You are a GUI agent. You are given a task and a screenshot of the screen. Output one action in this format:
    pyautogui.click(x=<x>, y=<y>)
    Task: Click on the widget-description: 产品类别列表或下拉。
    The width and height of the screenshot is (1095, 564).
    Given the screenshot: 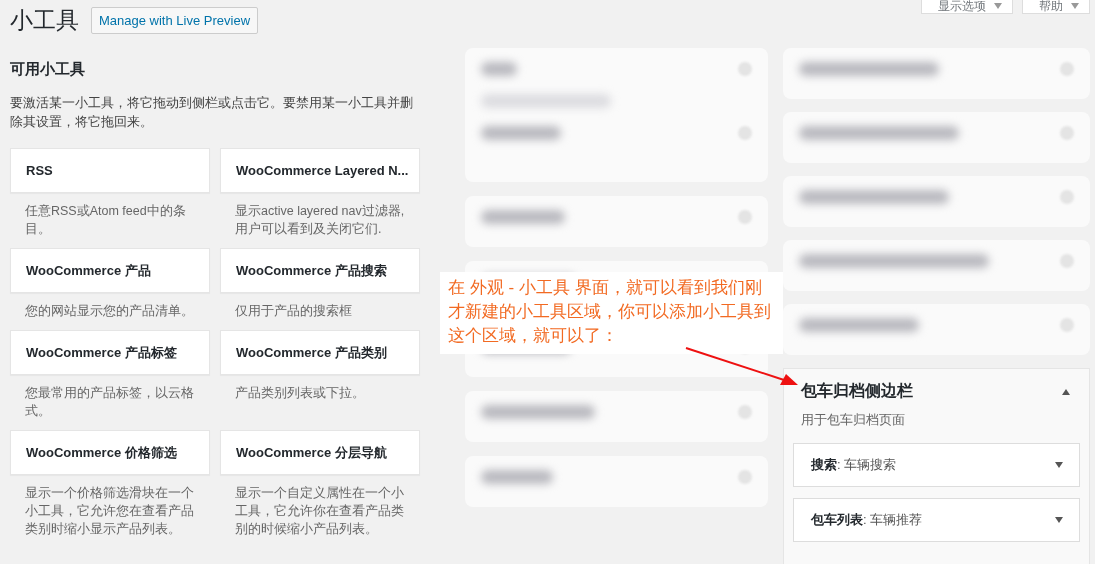 What is the action you would take?
    pyautogui.click(x=300, y=393)
    